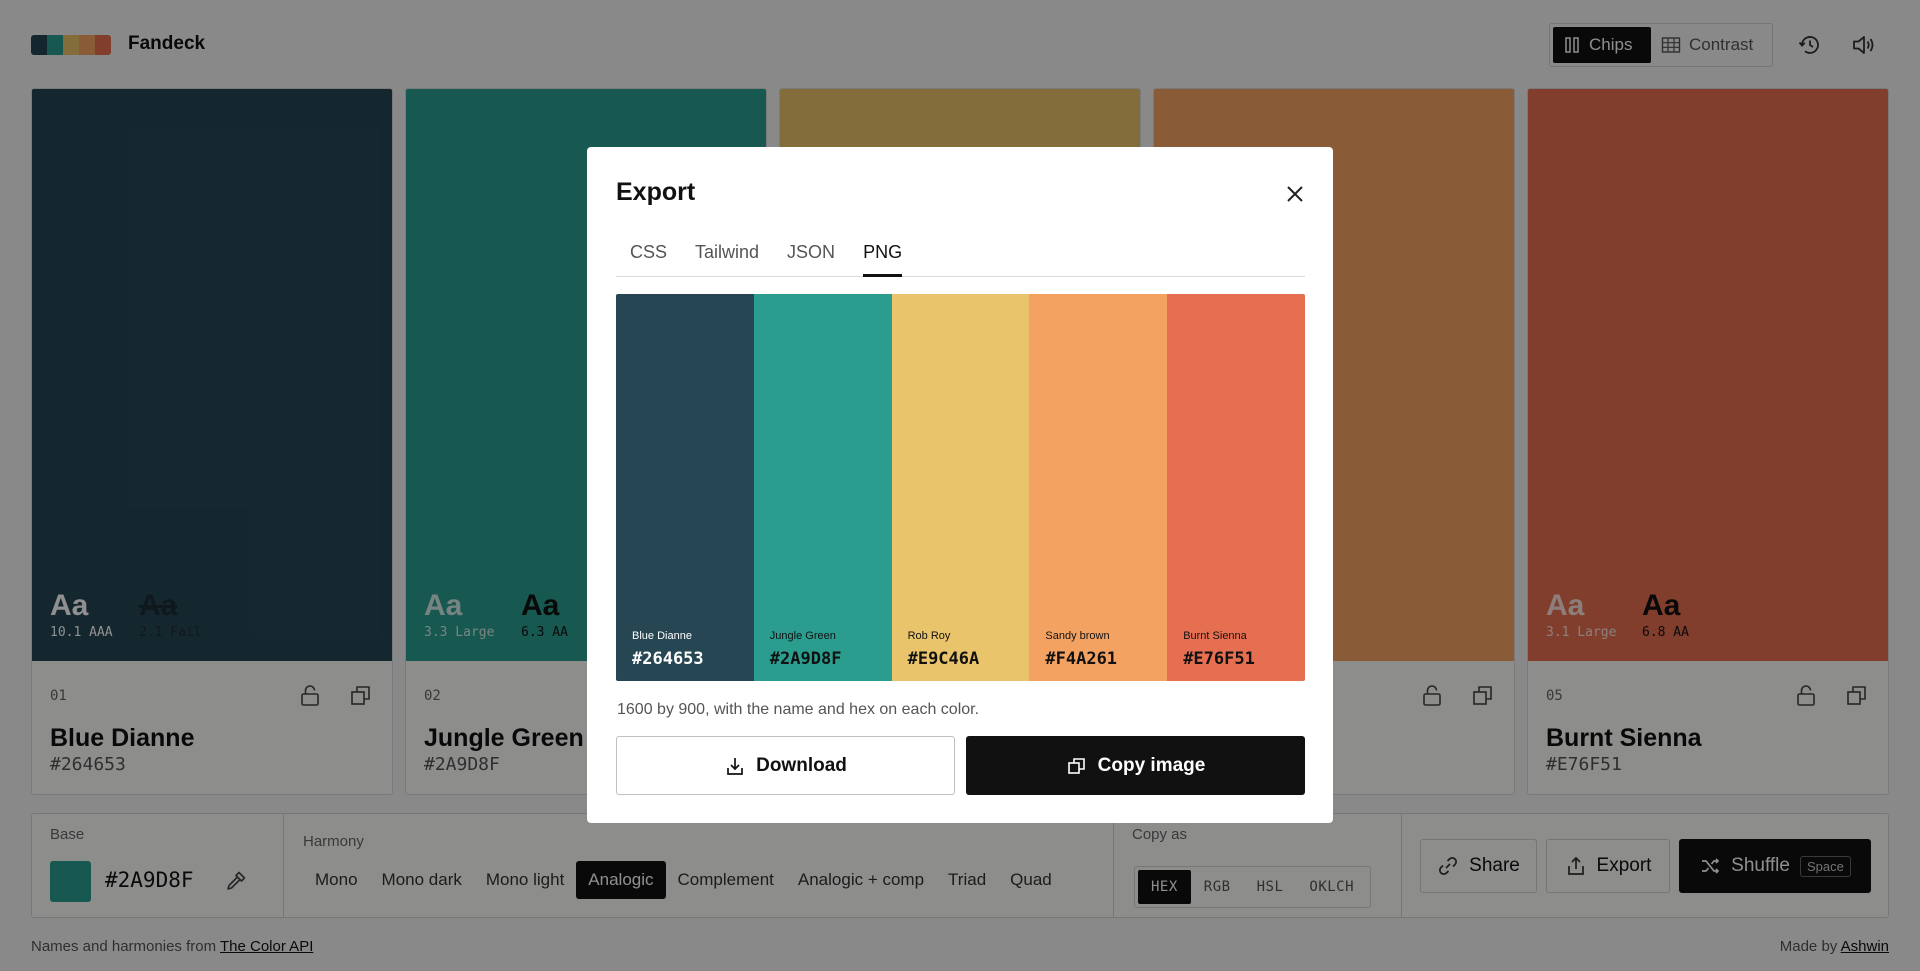 Image resolution: width=1920 pixels, height=971 pixels. What do you see at coordinates (802, 636) in the screenshot?
I see `preview-color-name: Jungle Green` at bounding box center [802, 636].